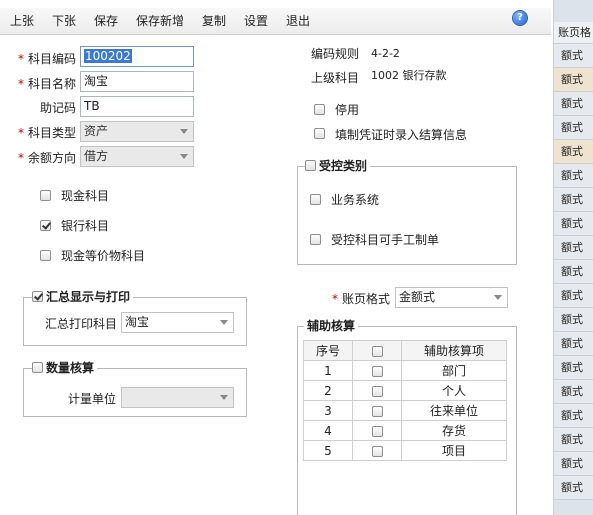 The height and width of the screenshot is (515, 593). What do you see at coordinates (328, 410) in the screenshot?
I see `aux-row-no: 3` at bounding box center [328, 410].